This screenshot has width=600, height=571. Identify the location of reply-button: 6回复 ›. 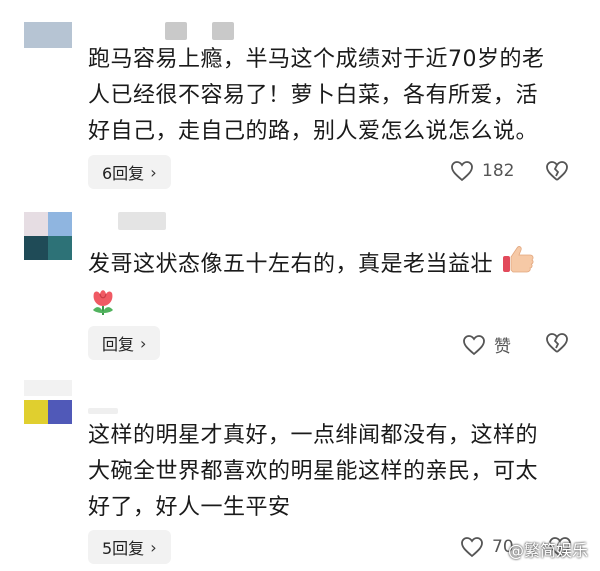
(129, 172).